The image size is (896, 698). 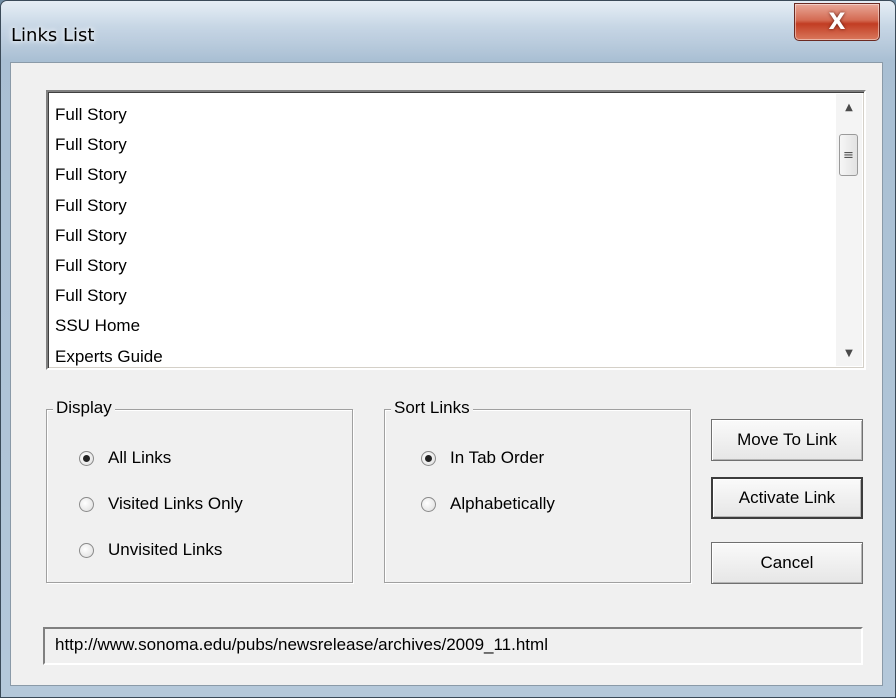 I want to click on arrow-down-icon: ▼, so click(x=849, y=353).